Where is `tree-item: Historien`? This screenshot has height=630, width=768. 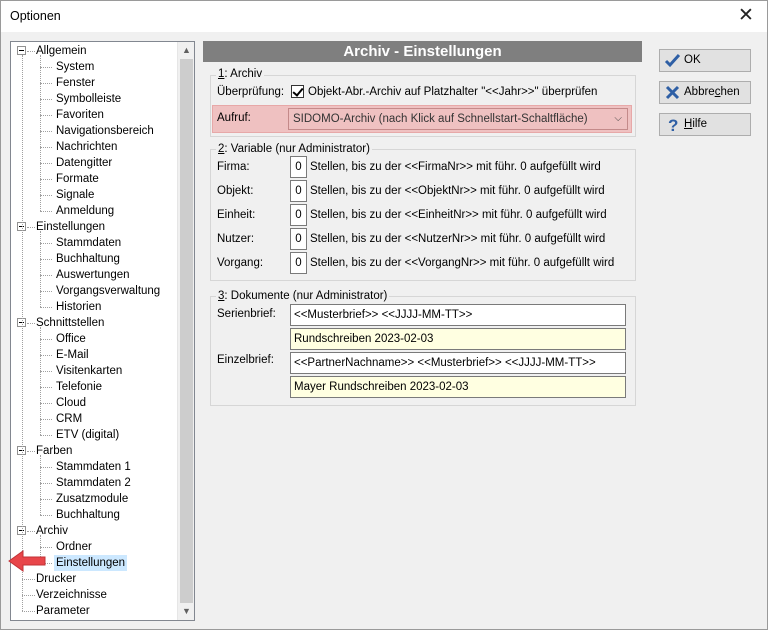
tree-item: Historien is located at coordinates (78, 307).